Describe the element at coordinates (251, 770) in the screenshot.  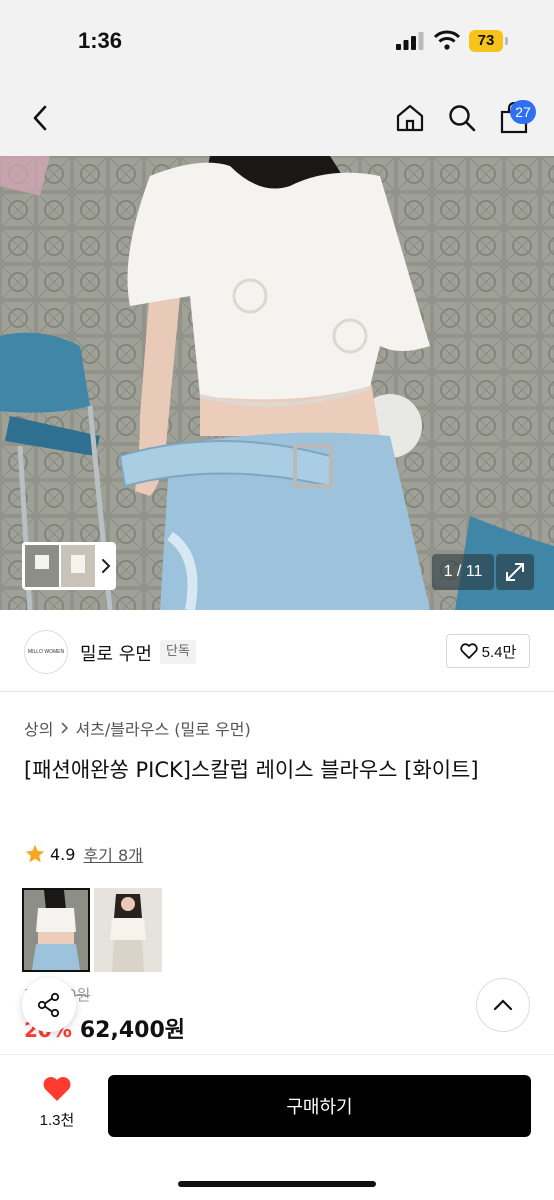
I see `product-title: [패션애완쏭 PICK]스칼럽 레이스 블라우스 [화이트]` at that location.